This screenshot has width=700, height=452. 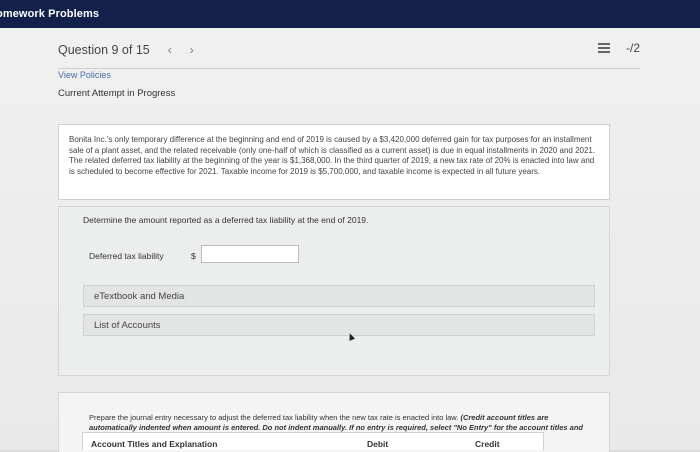 What do you see at coordinates (104, 50) in the screenshot?
I see `question-counter: Question 9 of 15` at bounding box center [104, 50].